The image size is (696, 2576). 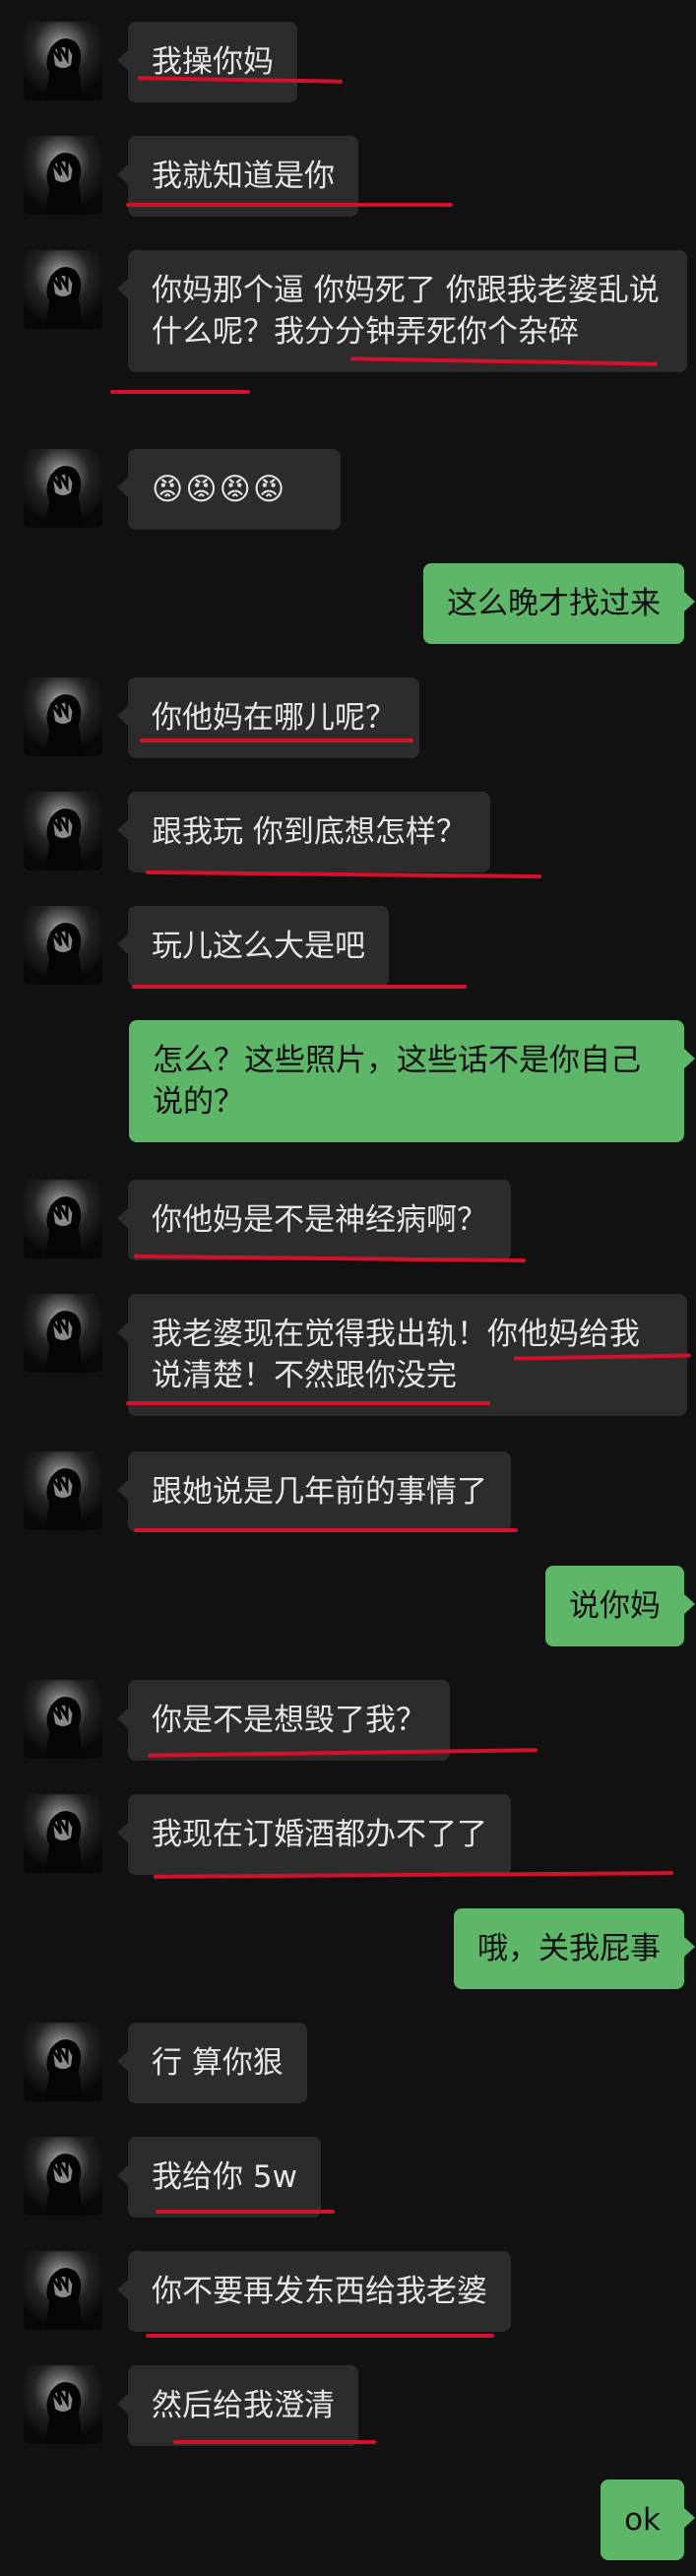 What do you see at coordinates (314, 1834) in the screenshot?
I see `incoming-message-bubble: 我现在订婚酒都办不了了` at bounding box center [314, 1834].